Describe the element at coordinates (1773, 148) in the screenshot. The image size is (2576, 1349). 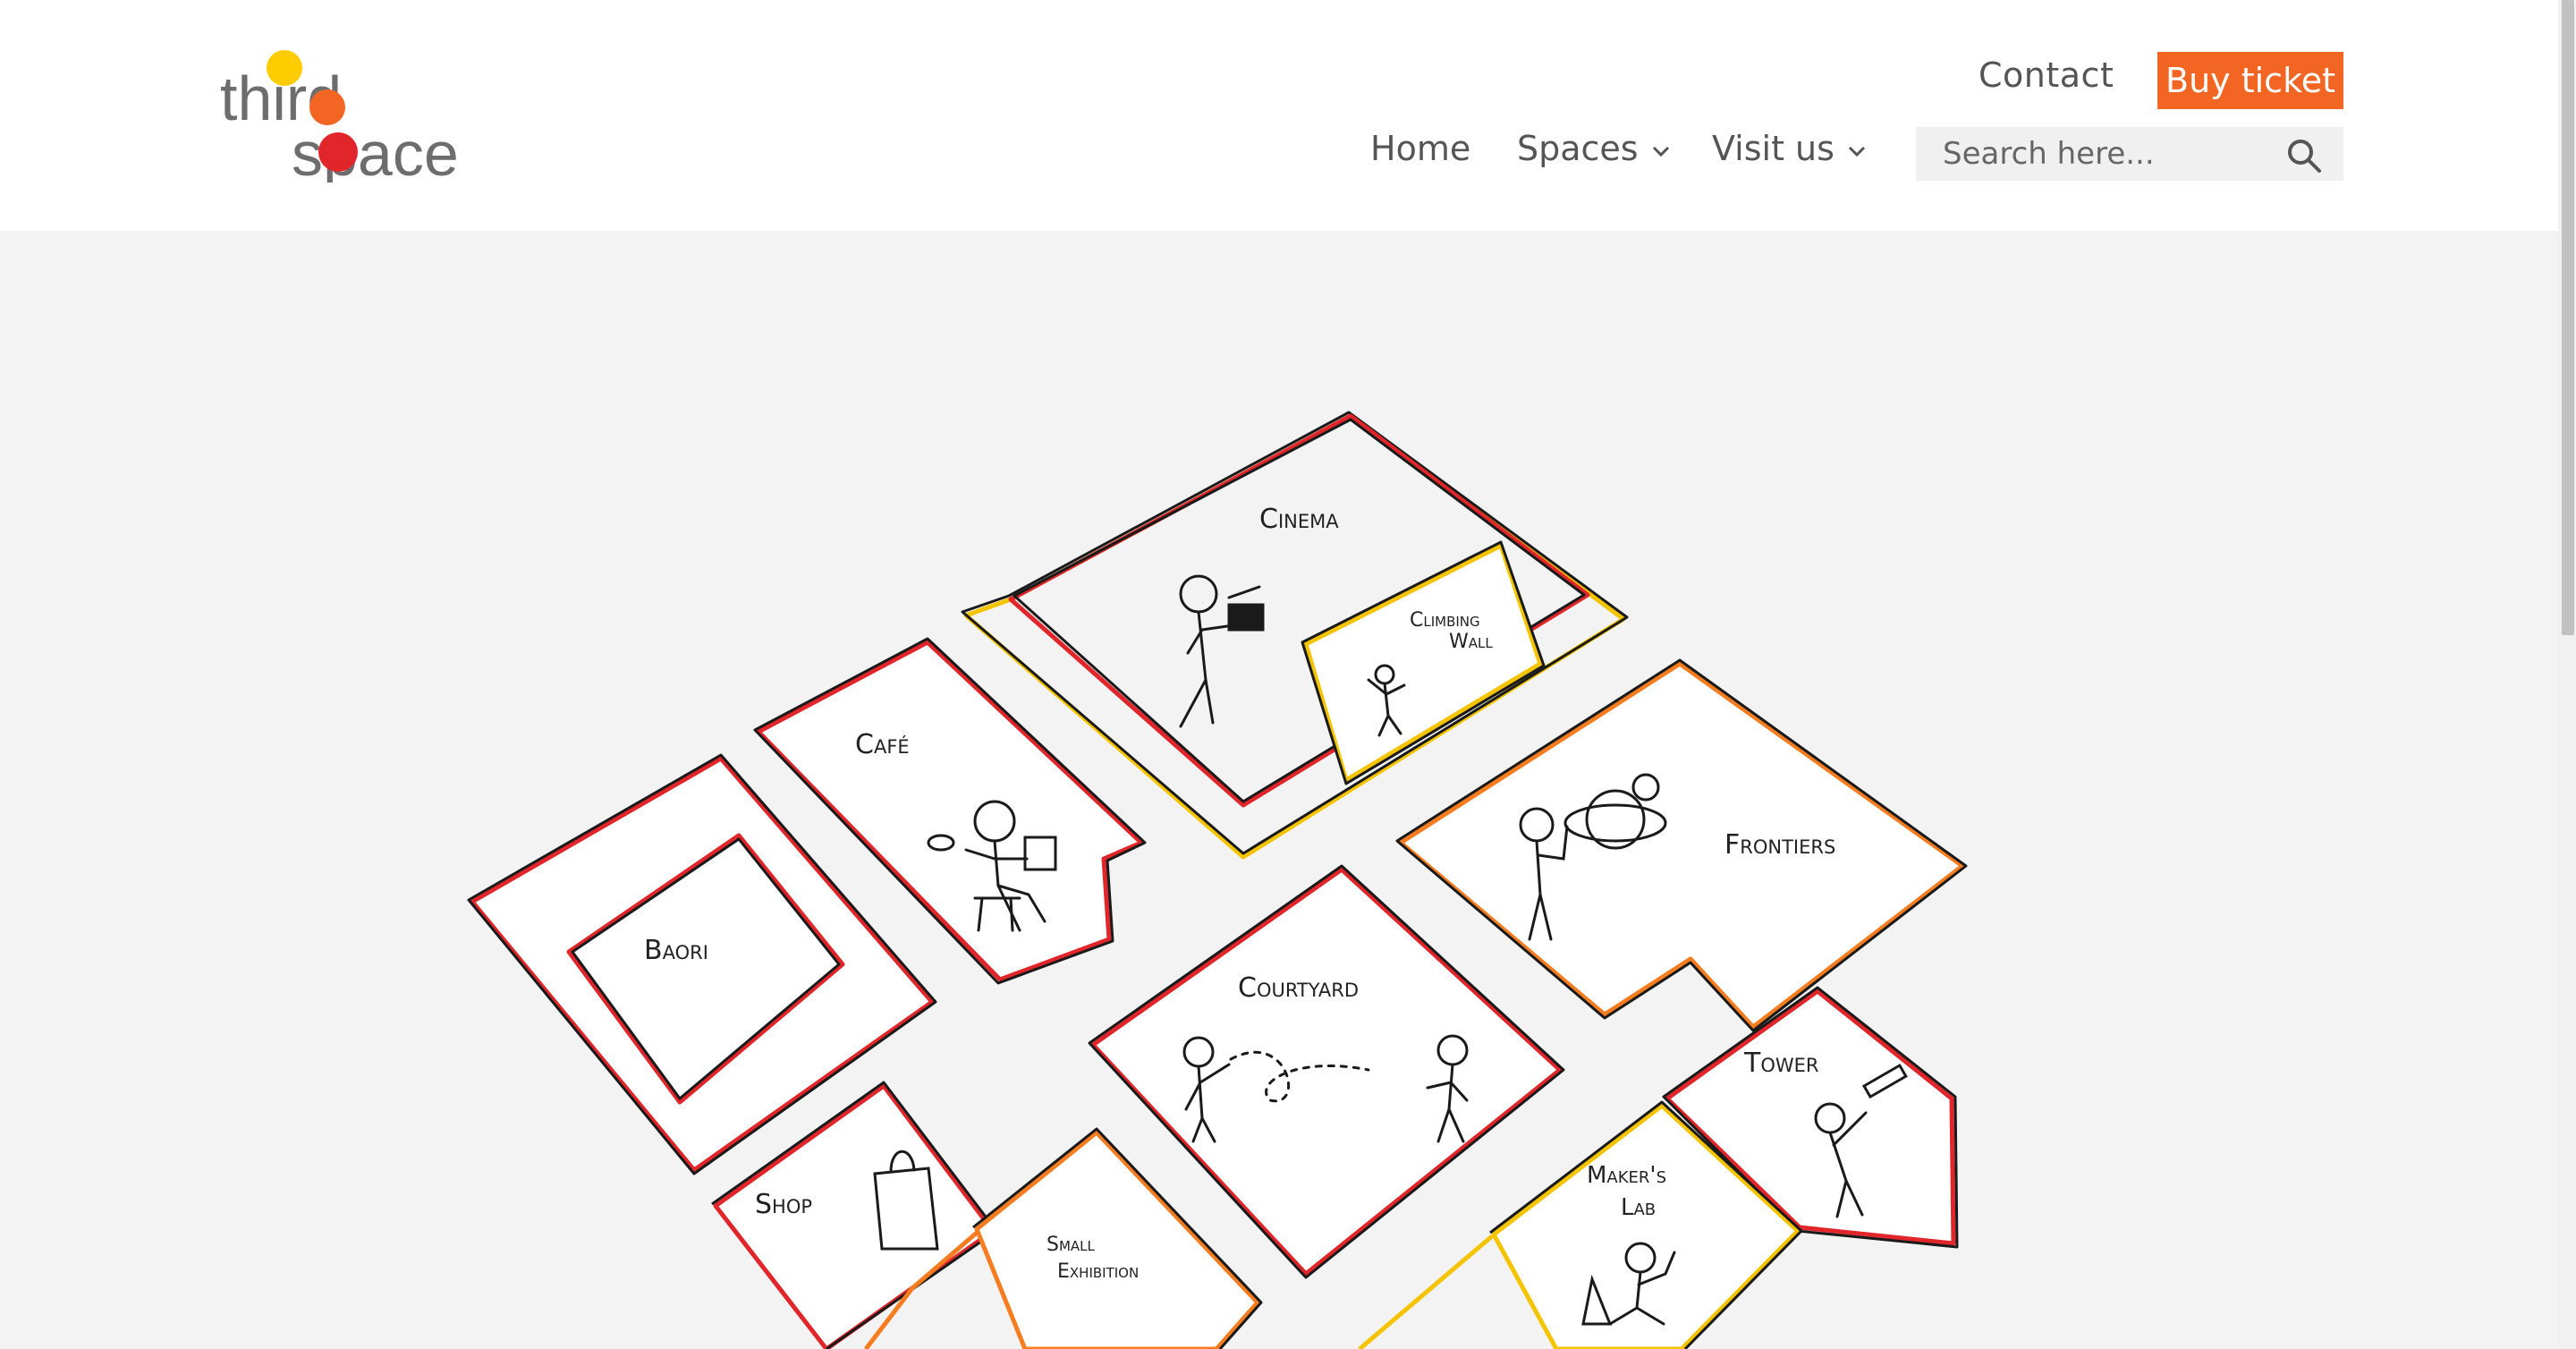
I see `nav-visit-us-label: Visit us` at that location.